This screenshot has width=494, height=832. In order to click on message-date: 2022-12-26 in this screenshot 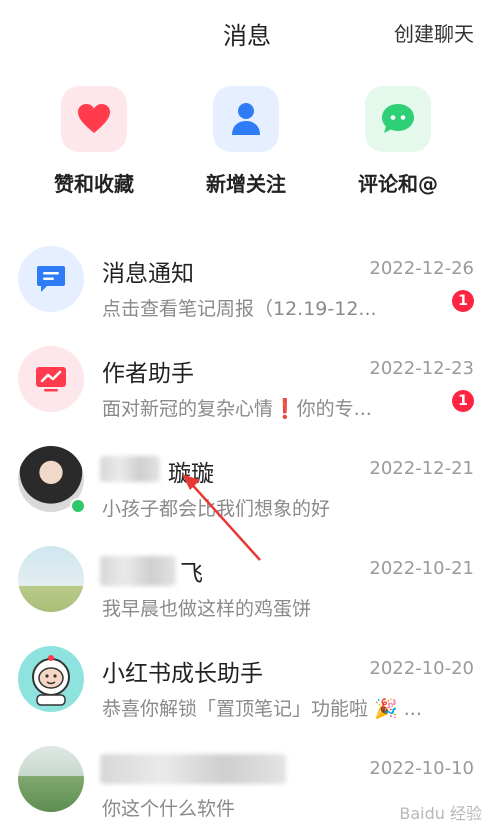, I will do `click(421, 268)`.